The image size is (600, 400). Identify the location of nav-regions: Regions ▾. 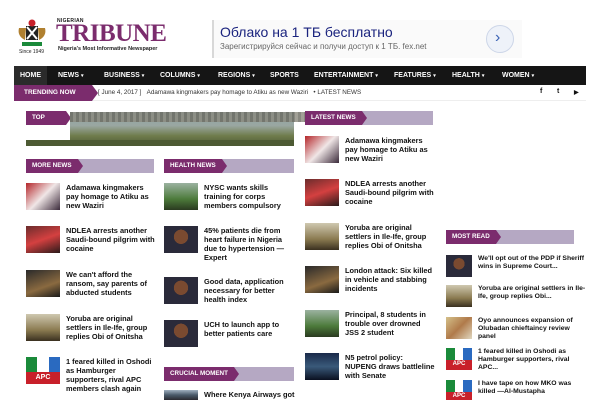
(236, 75).